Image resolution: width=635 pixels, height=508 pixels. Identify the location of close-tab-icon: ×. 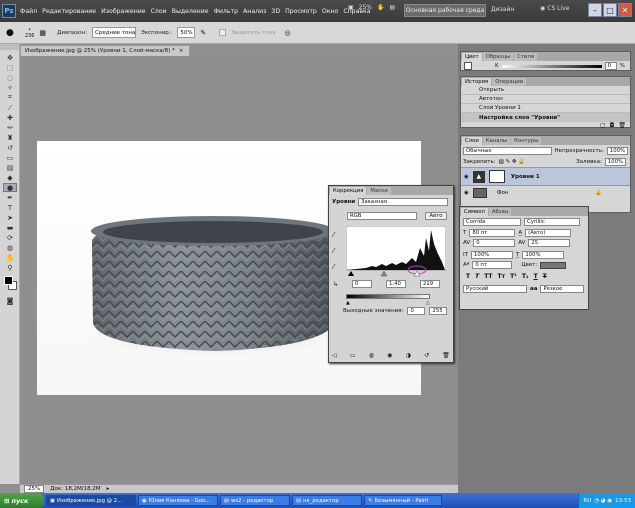
(181, 51).